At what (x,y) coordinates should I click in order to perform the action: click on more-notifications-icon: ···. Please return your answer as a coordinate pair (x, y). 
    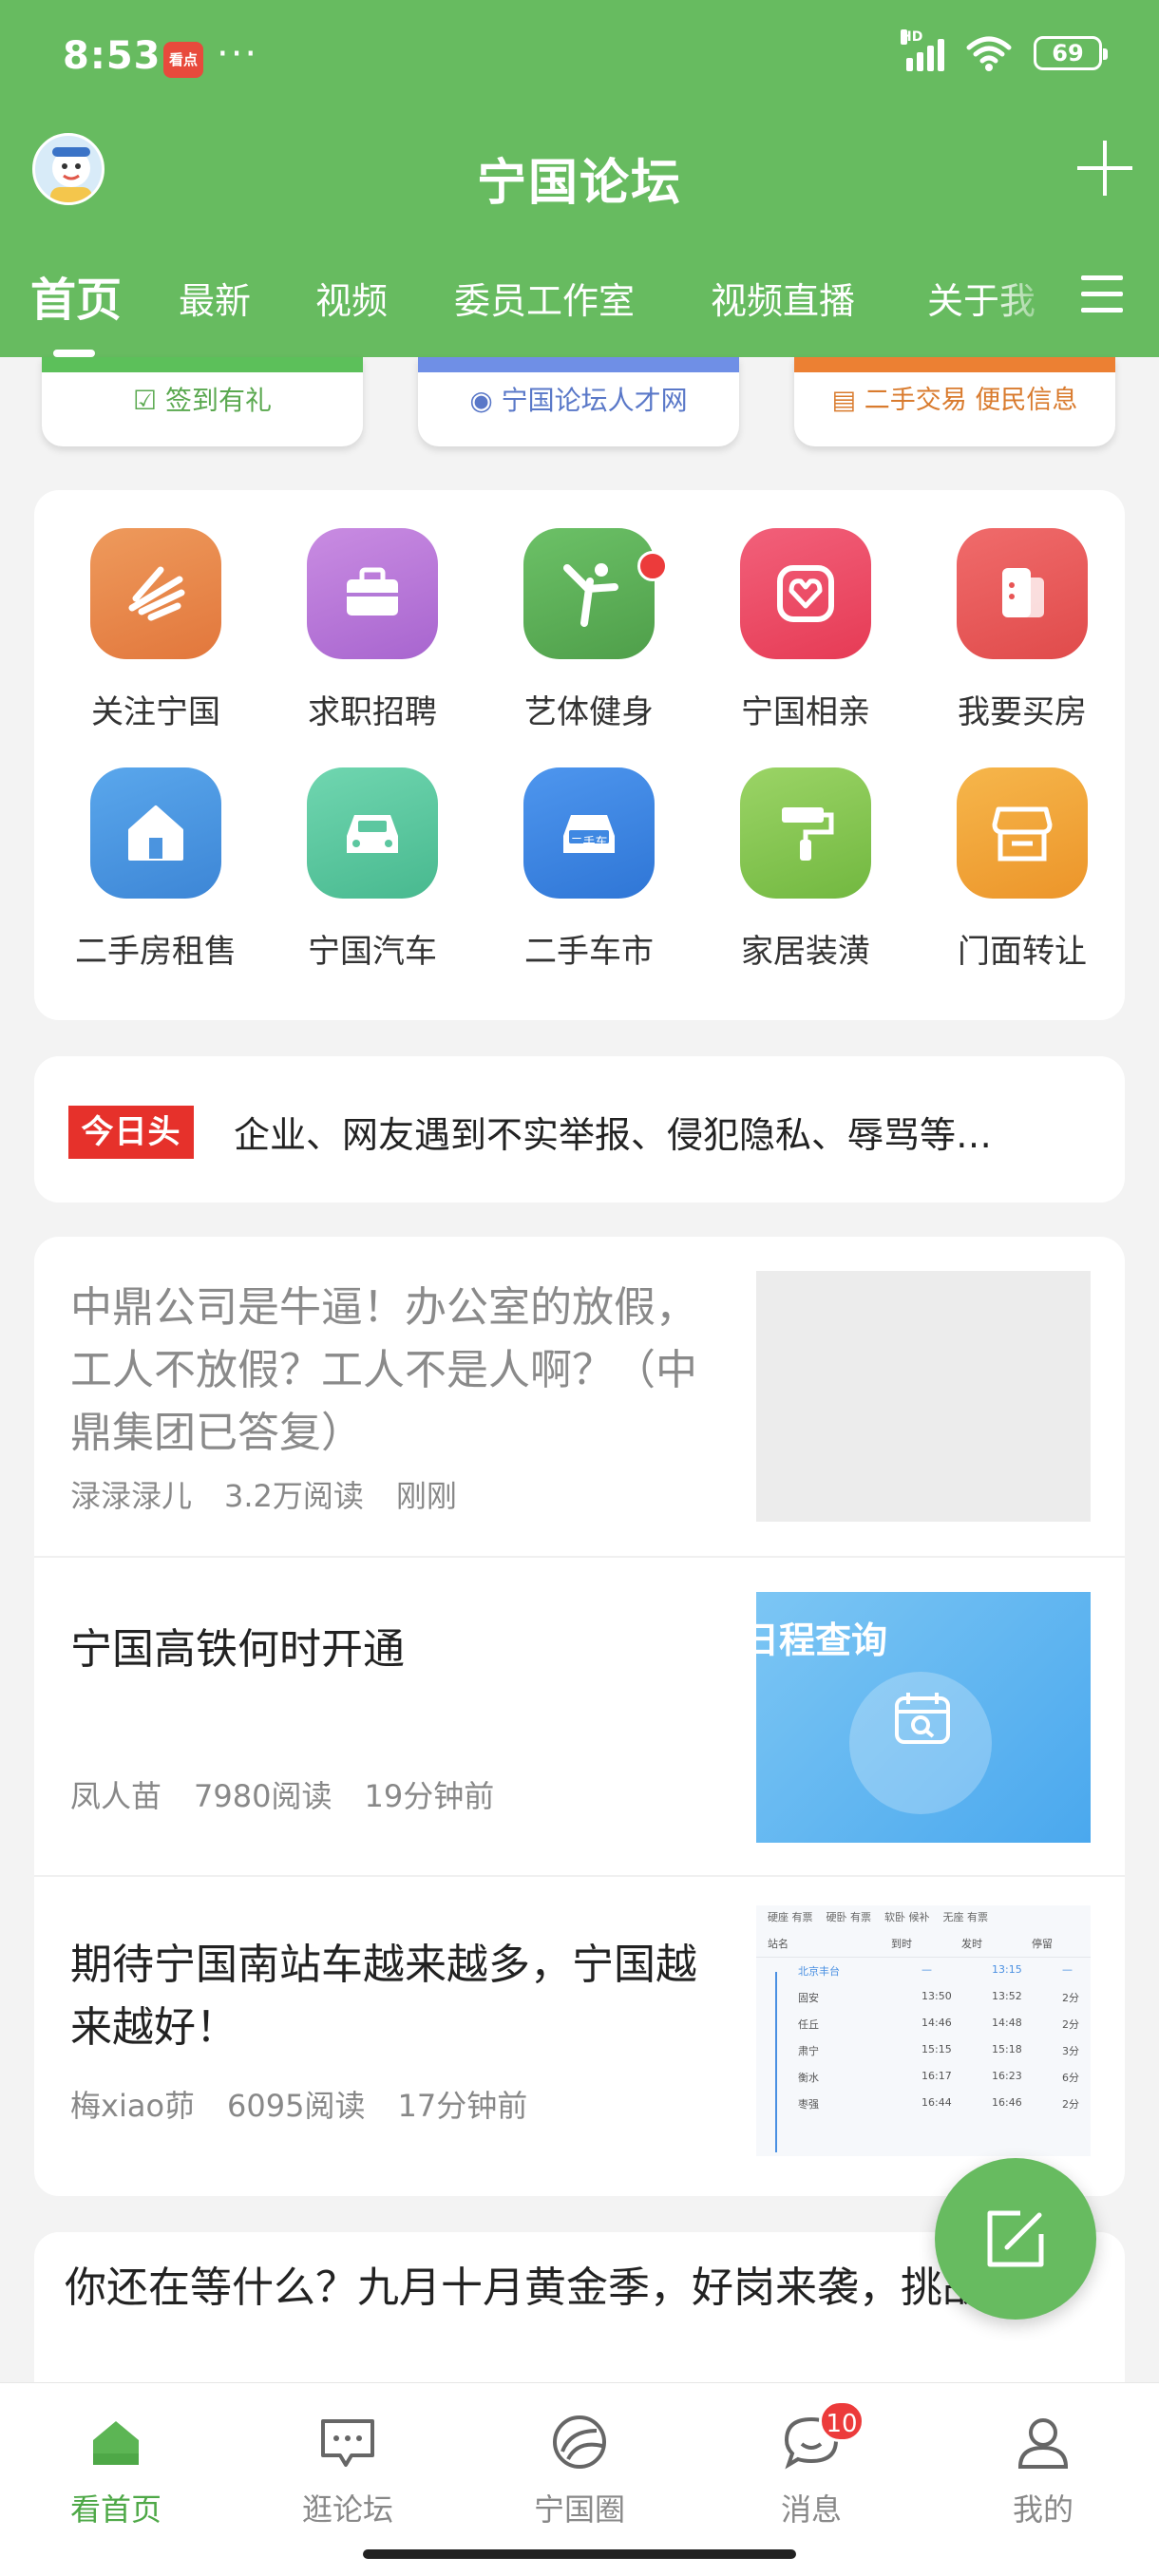
    Looking at the image, I should click on (238, 54).